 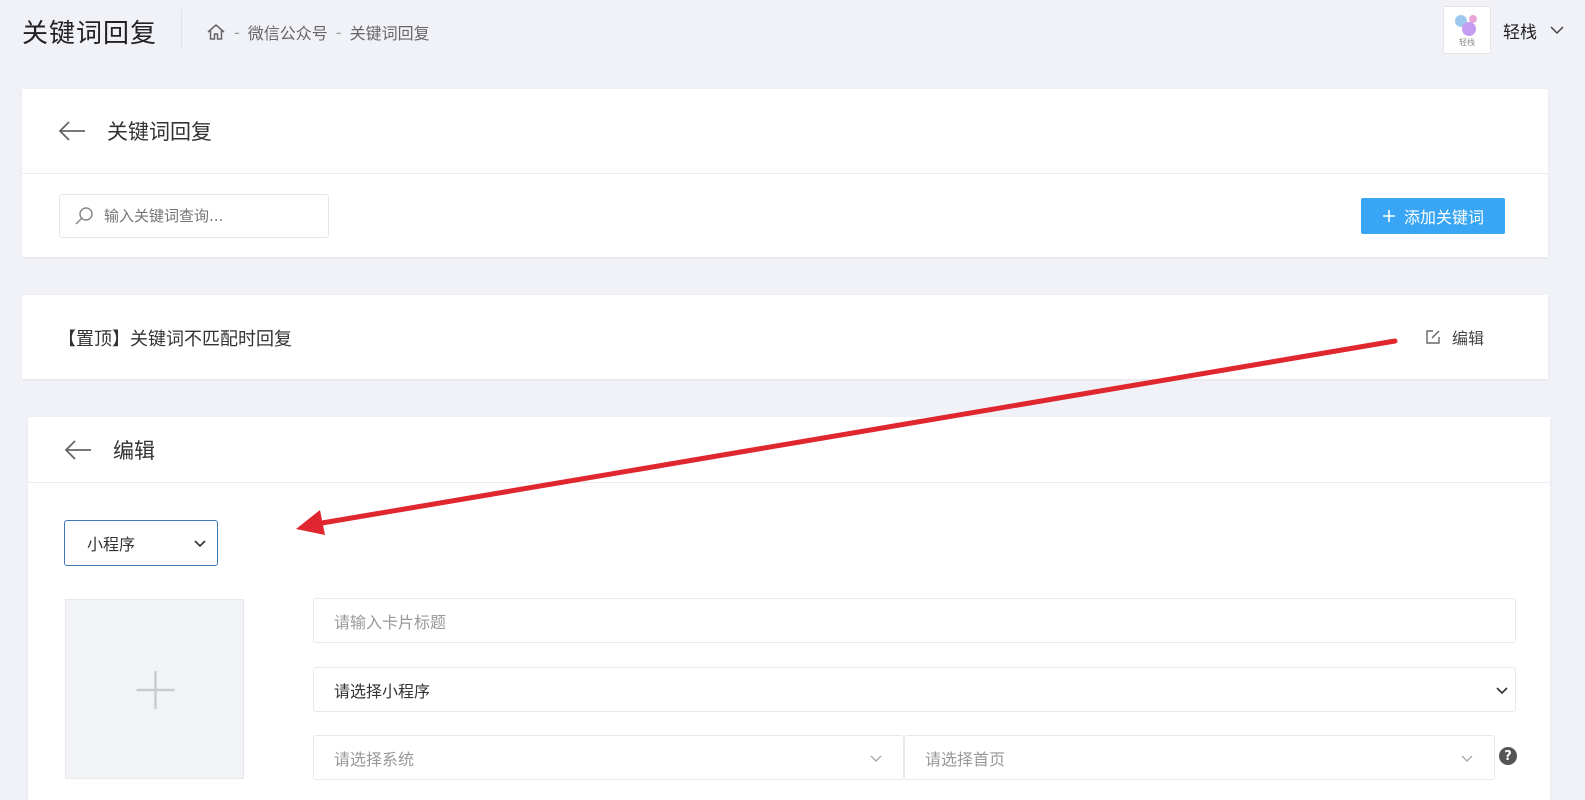 What do you see at coordinates (965, 759) in the screenshot?
I see `homepage-select-placeholder: 请选择首页` at bounding box center [965, 759].